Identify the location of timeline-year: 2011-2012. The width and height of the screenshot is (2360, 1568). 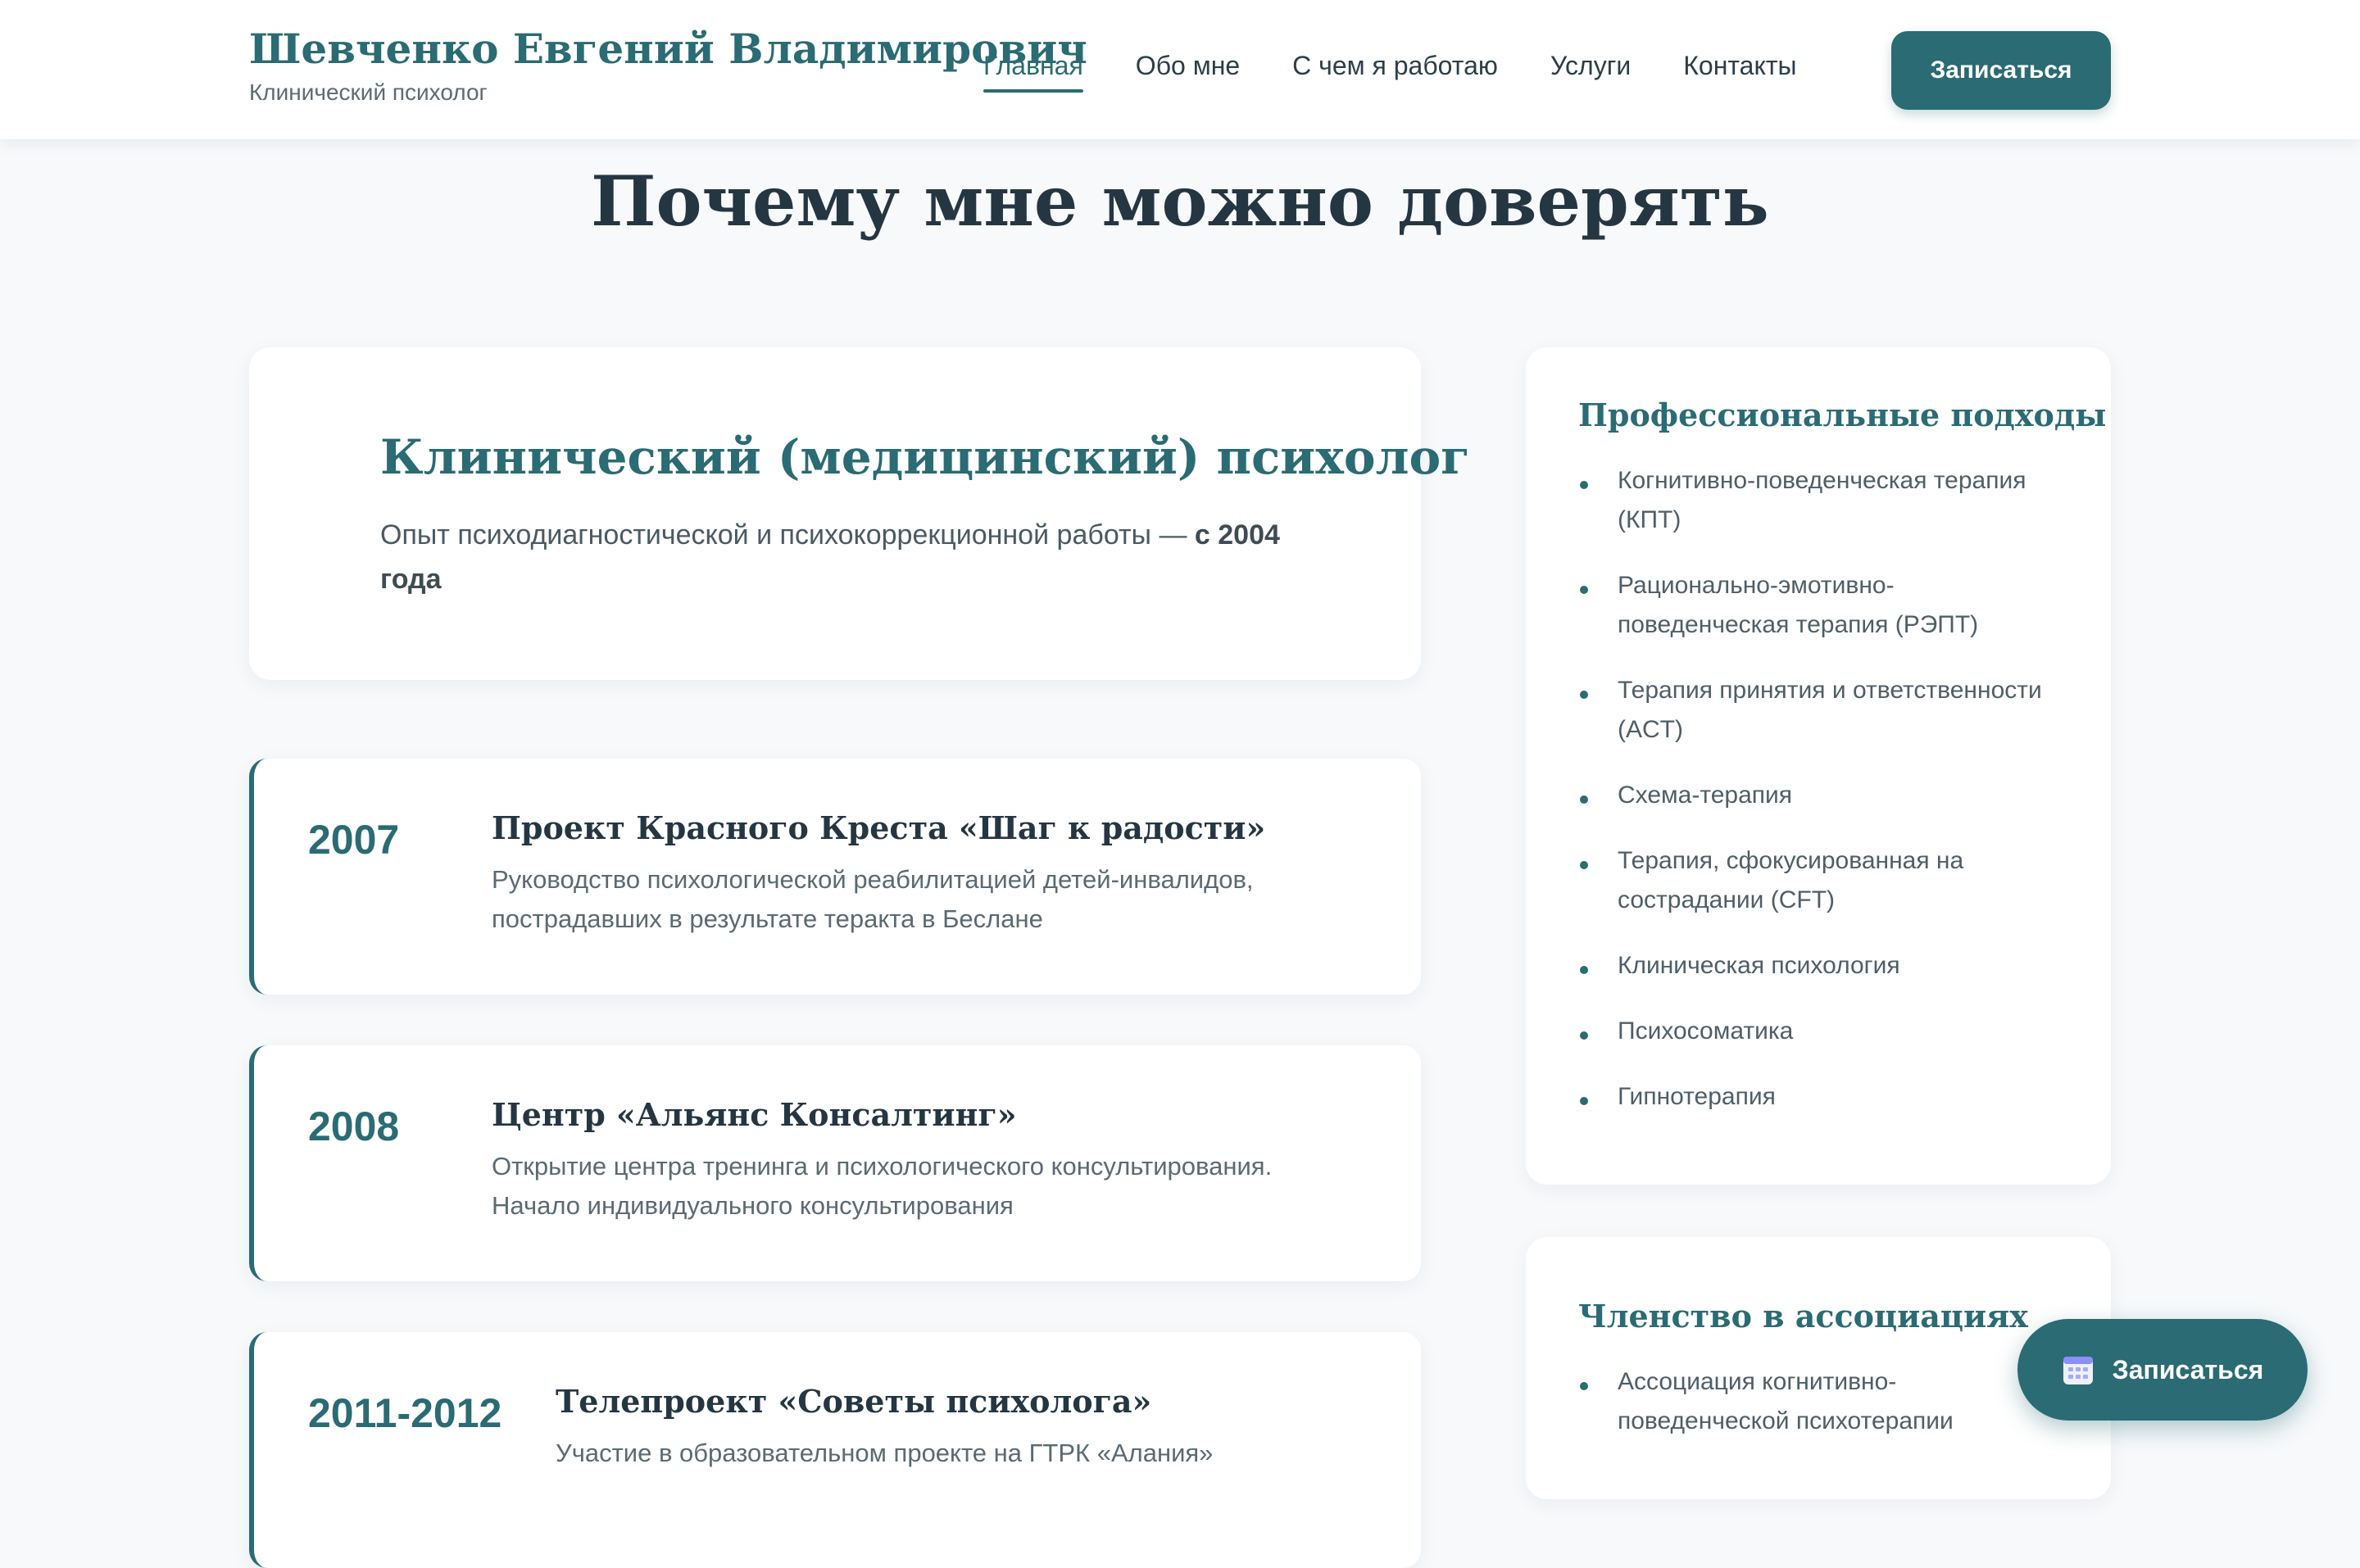
(405, 1413).